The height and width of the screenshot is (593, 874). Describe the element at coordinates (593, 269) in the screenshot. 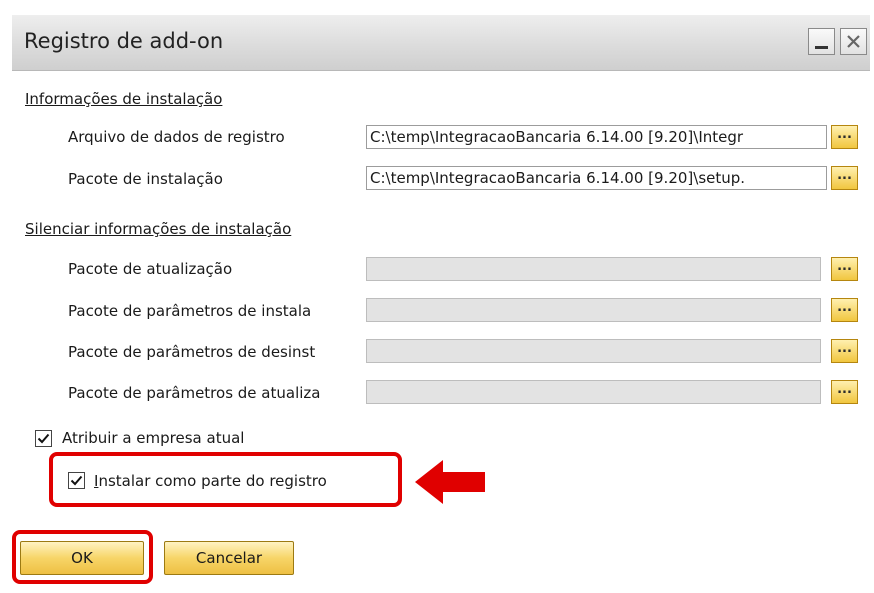

I see `update-package-field` at that location.